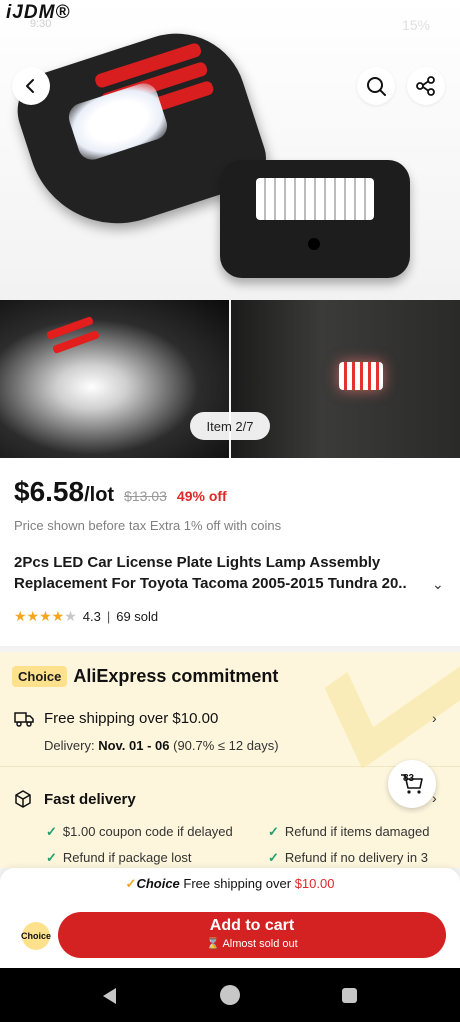 Image resolution: width=460 pixels, height=1022 pixels. I want to click on delivery-estimate: Delivery: Nov. 01 - 06 (90.7% ≤ 12 days), so click(161, 745).